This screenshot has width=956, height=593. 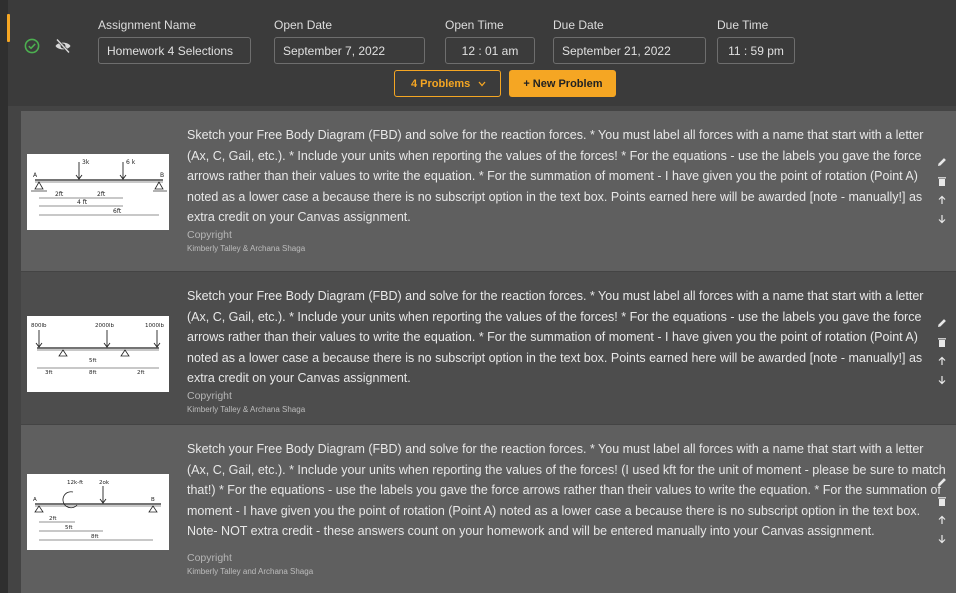 I want to click on due-time-field: Due Time 11 : 59 pm, so click(x=756, y=41).